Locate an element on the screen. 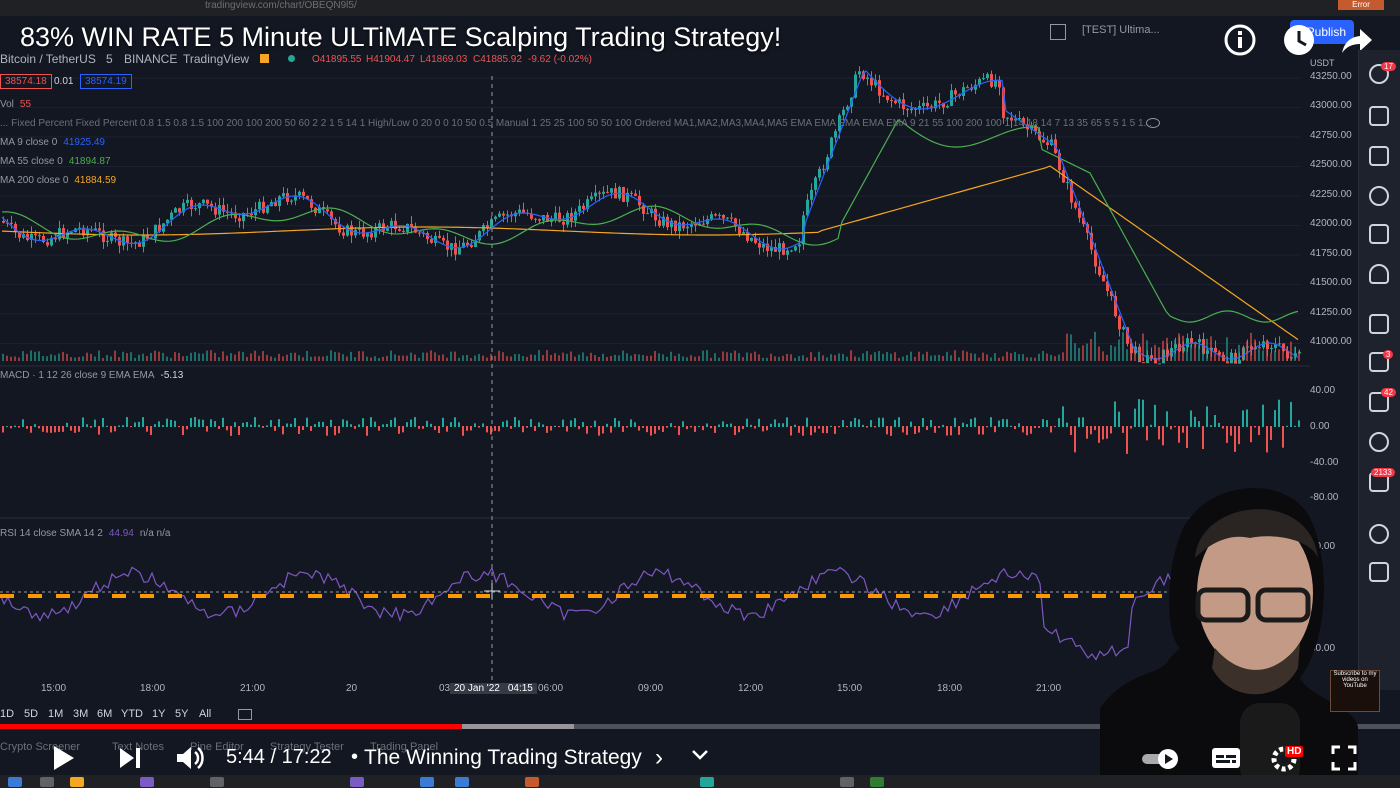 This screenshot has height=788, width=1400. streams-icon is located at coordinates (1379, 324).